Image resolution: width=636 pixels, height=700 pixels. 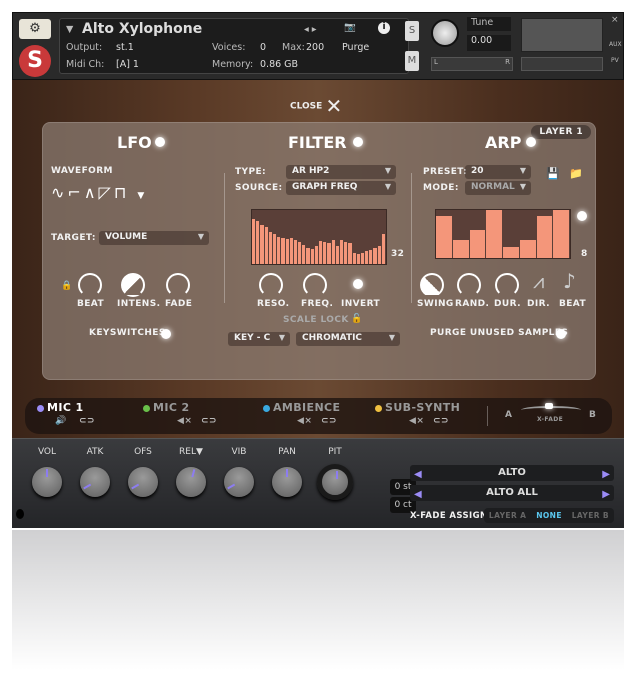 What do you see at coordinates (239, 482) in the screenshot?
I see `vib-knob` at bounding box center [239, 482].